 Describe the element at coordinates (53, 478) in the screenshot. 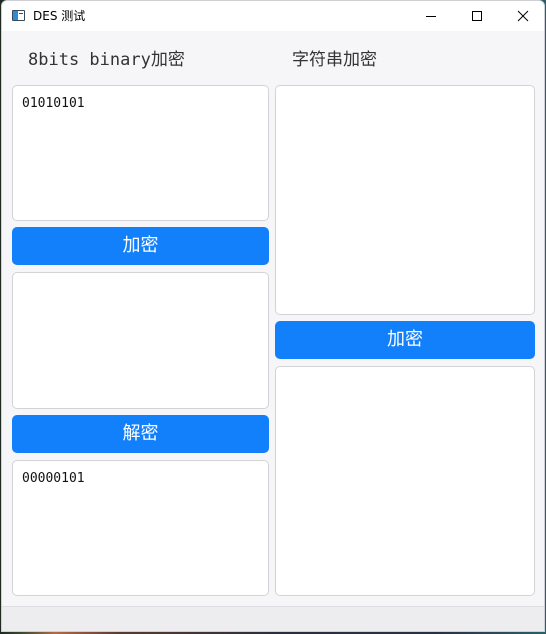

I see `binary-output-value: 00000101` at that location.